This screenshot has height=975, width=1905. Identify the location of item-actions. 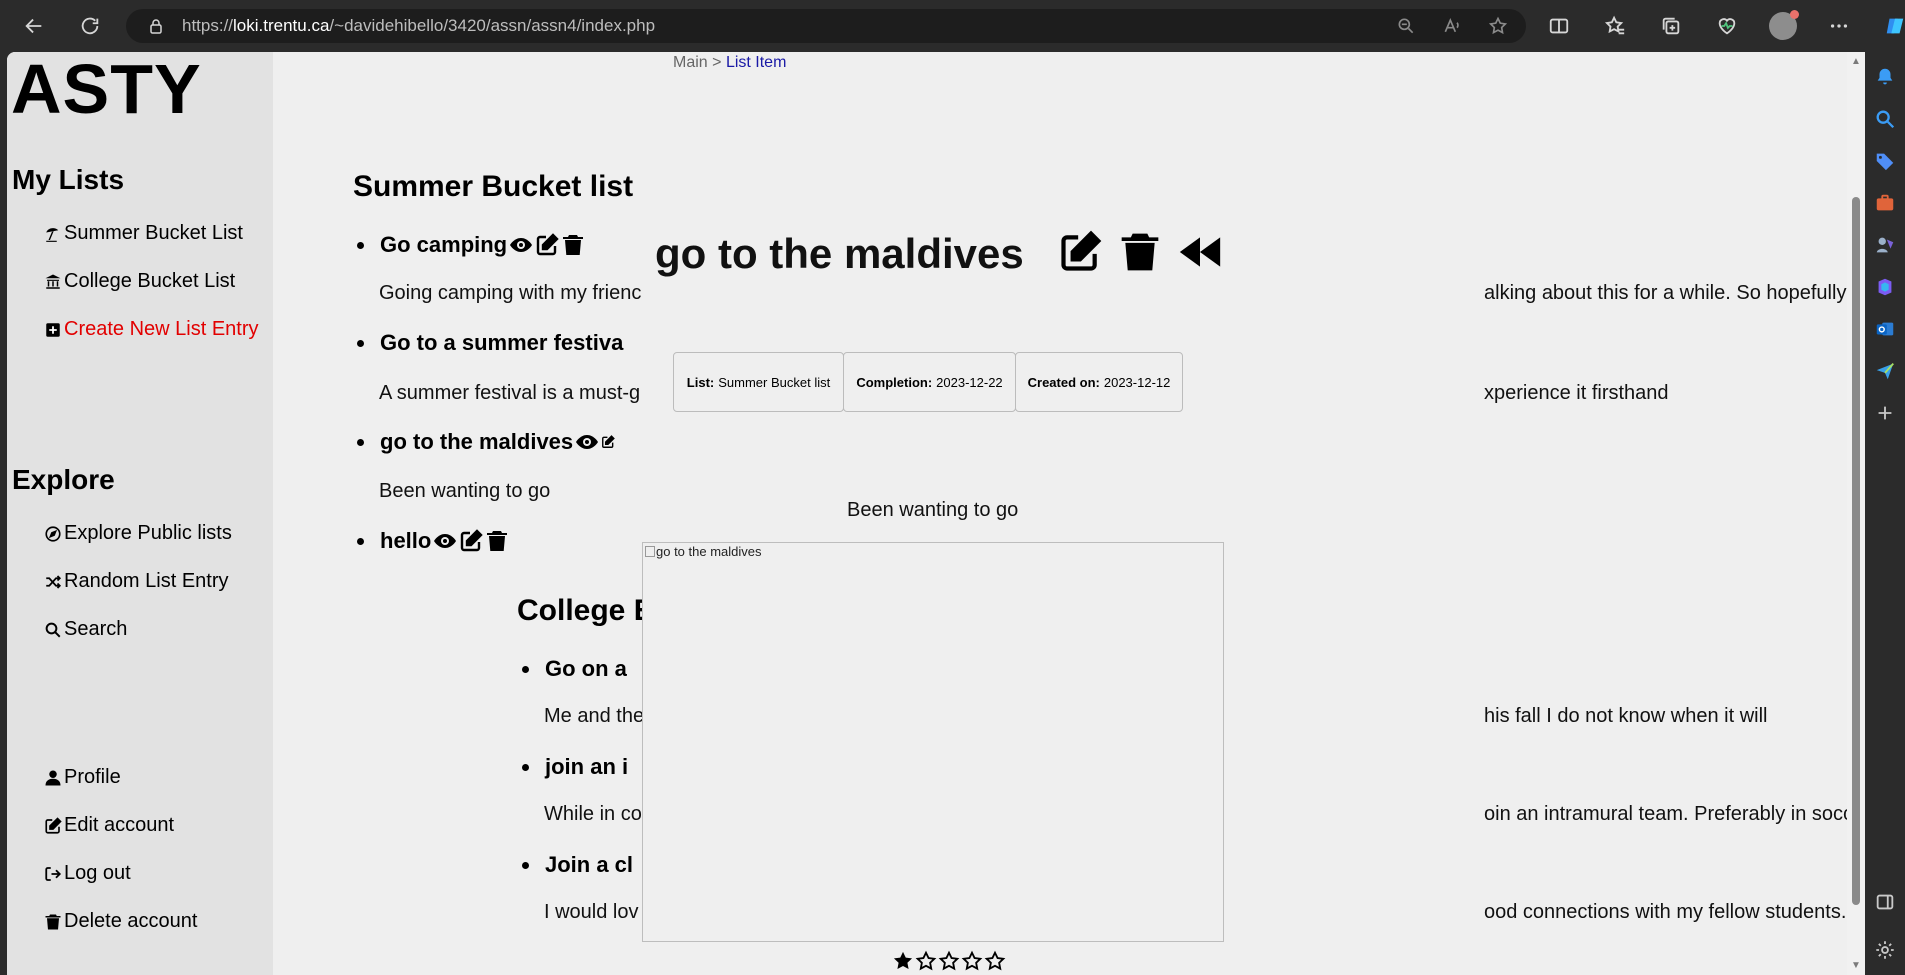
(1140, 252).